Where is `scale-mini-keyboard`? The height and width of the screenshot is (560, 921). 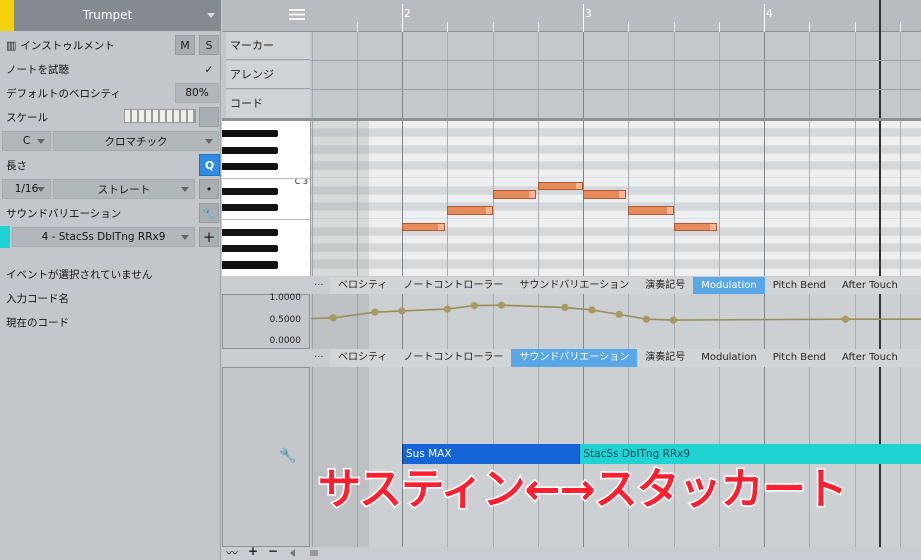
scale-mini-keyboard is located at coordinates (160, 116).